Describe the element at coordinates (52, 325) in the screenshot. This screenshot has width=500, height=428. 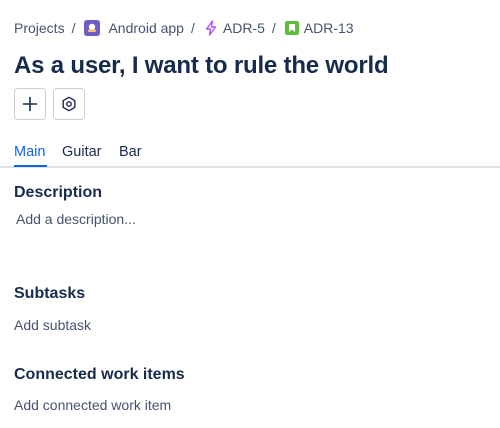
I see `add-subtask-button: Add subtask` at that location.